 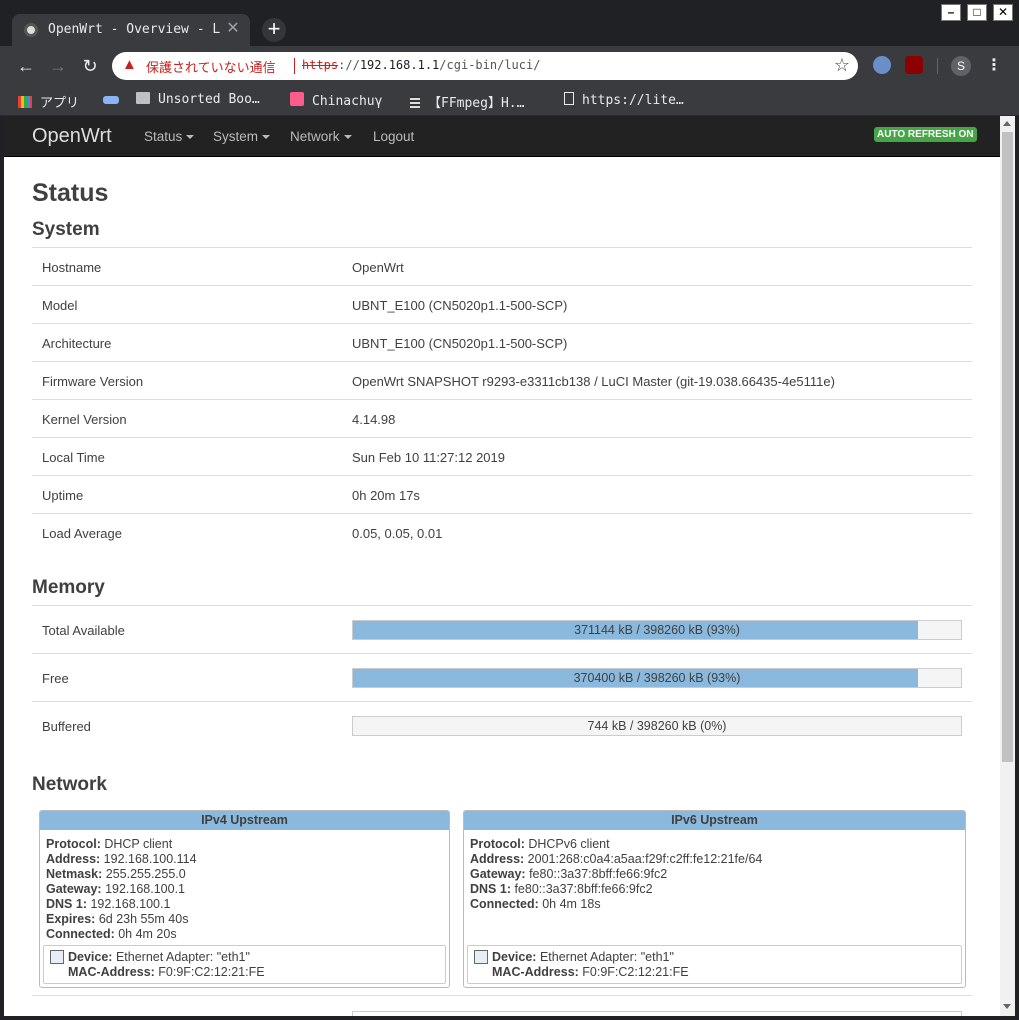 I want to click on ipv6-line: Protocol: DHCPv6 client, so click(x=540, y=844).